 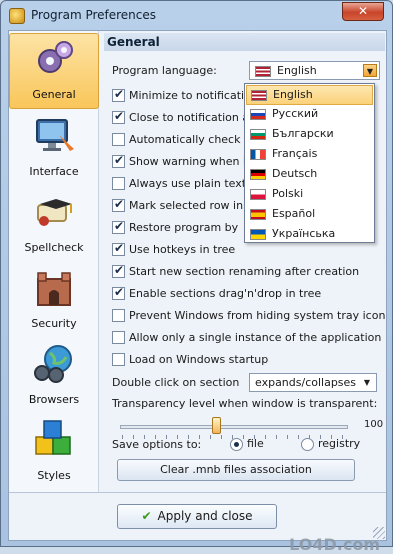 I want to click on language-option-german: Deutsch, so click(x=309, y=175).